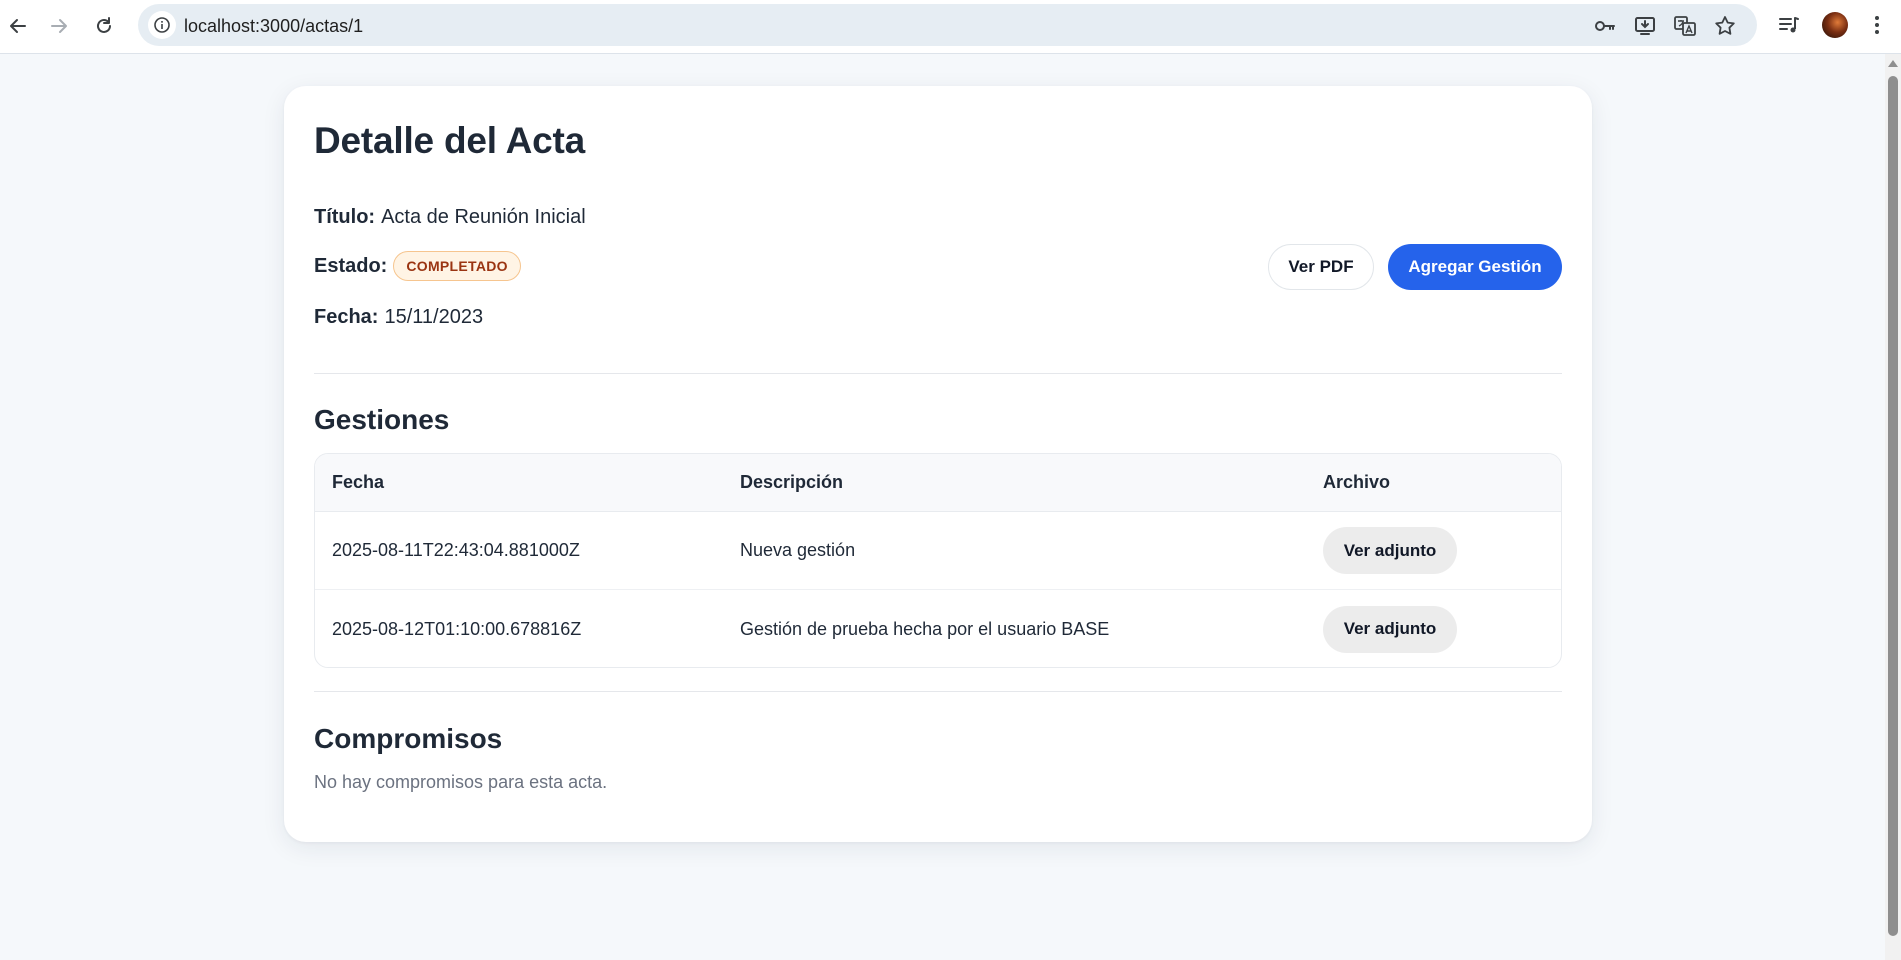 Image resolution: width=1901 pixels, height=960 pixels. Describe the element at coordinates (461, 782) in the screenshot. I see `compromisos-empty-text: No hay compromisos para esta acta.` at that location.